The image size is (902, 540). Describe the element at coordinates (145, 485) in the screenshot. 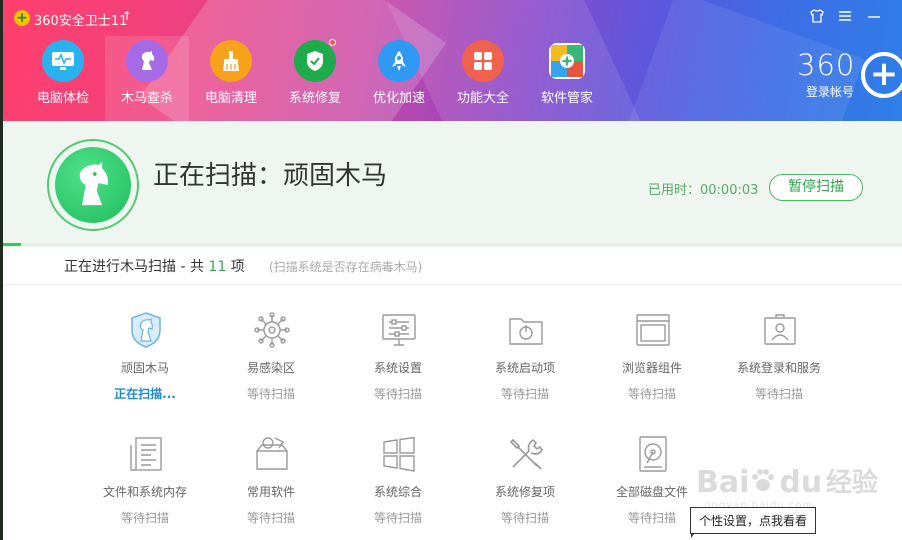

I see `scan-item-files-memory: 文件和系统内存 等待扫描` at that location.